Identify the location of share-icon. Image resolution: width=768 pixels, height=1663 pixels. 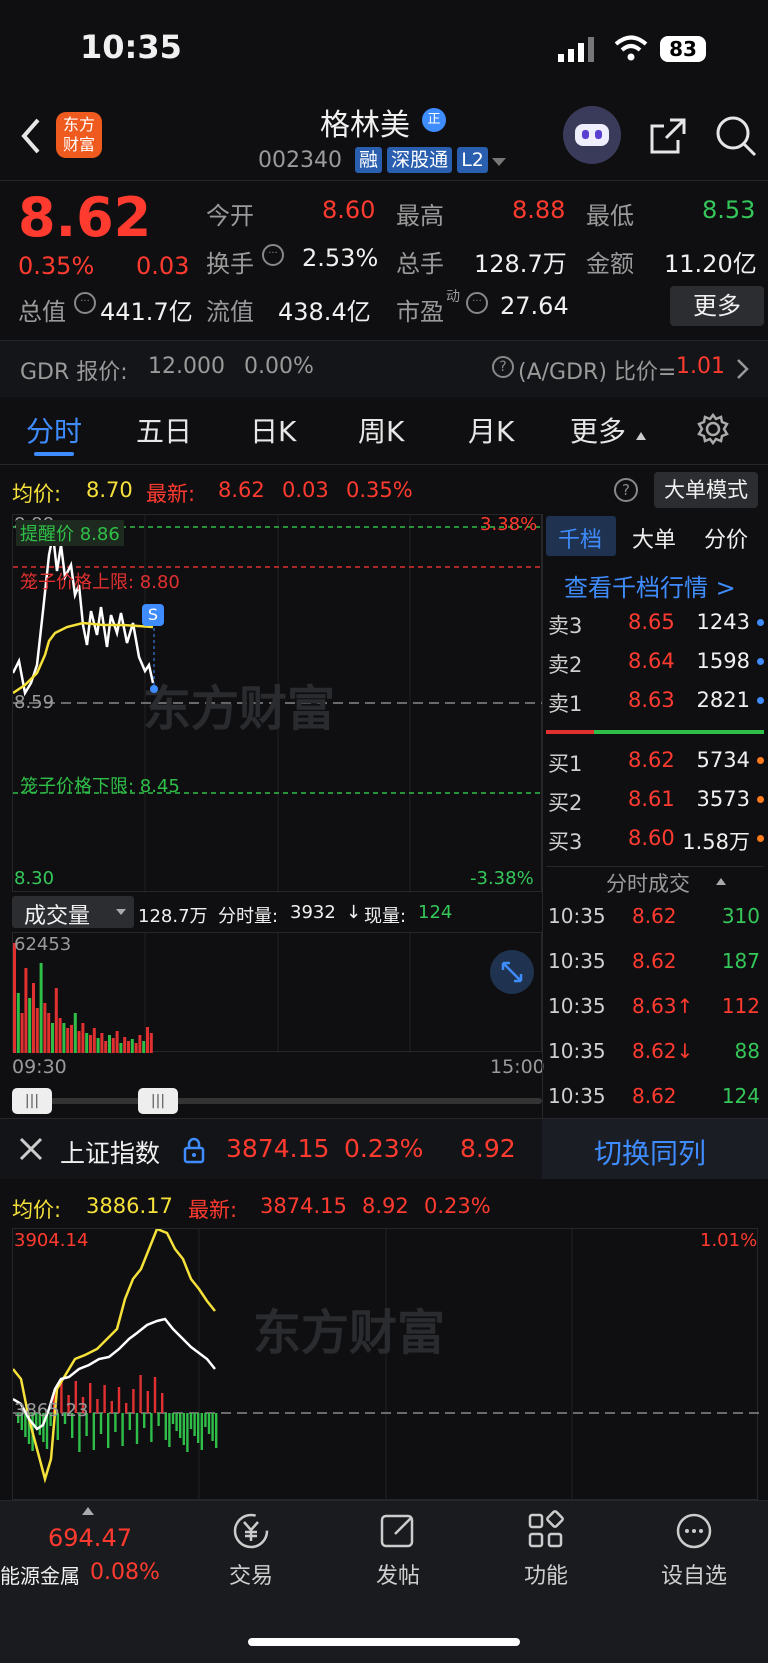
(668, 138).